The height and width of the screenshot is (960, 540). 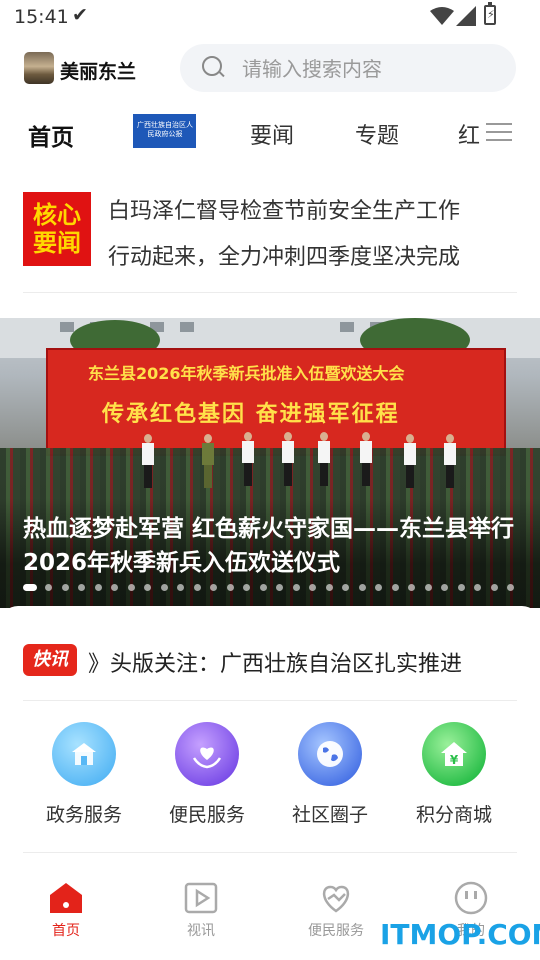 I want to click on channel-menu-icon, so click(x=499, y=132).